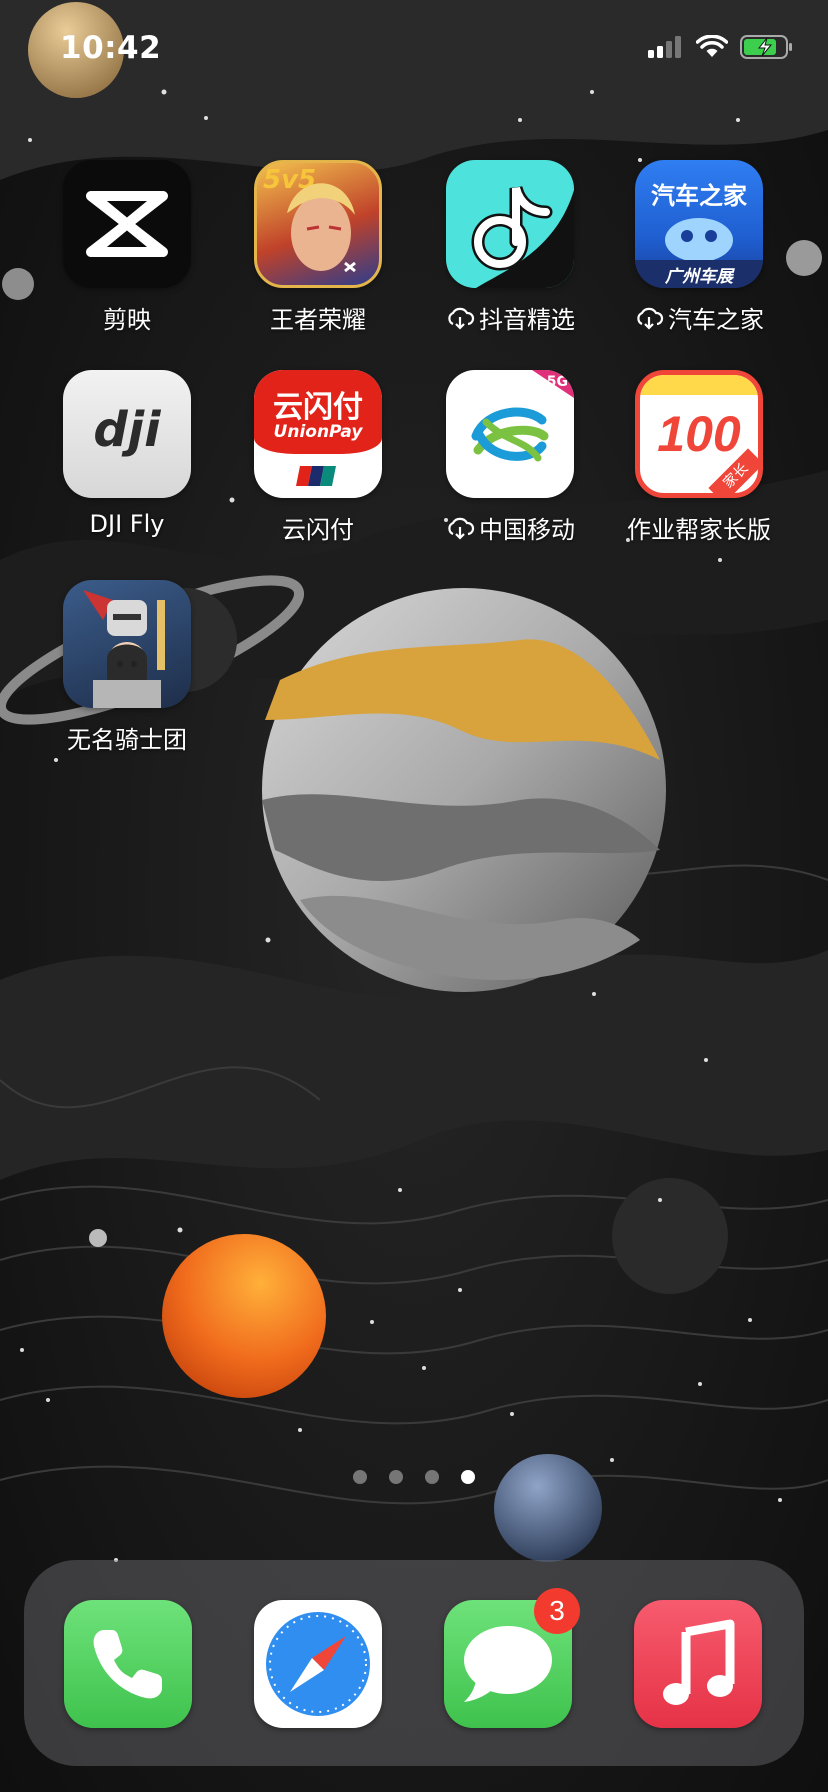 This screenshot has width=828, height=1792. What do you see at coordinates (127, 644) in the screenshot?
I see `knight-game-icon` at bounding box center [127, 644].